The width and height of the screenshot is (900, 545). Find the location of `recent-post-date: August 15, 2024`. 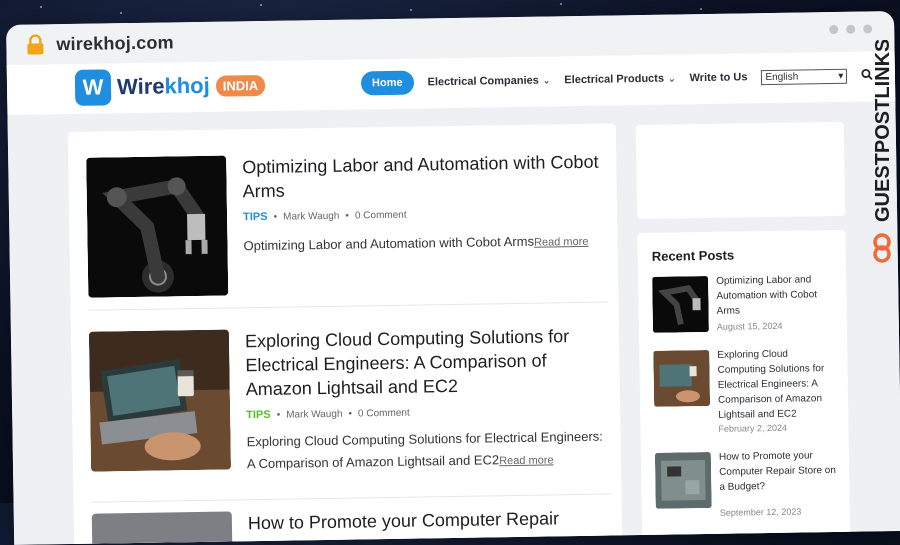

recent-post-date: August 15, 2024 is located at coordinates (749, 326).